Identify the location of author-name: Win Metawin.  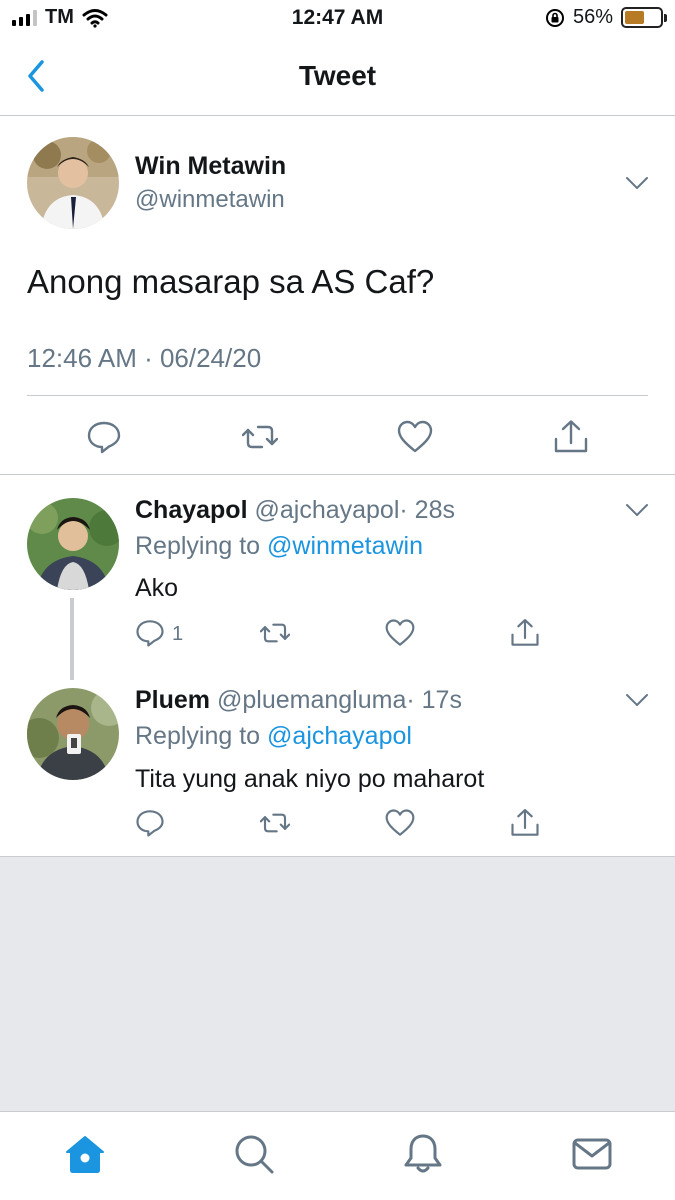
(210, 166).